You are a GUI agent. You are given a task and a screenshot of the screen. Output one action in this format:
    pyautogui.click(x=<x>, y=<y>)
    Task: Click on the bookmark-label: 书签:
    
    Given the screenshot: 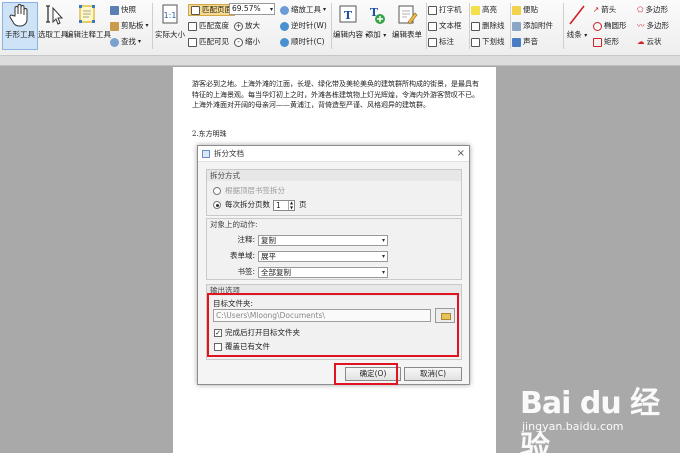 What is the action you would take?
    pyautogui.click(x=246, y=271)
    